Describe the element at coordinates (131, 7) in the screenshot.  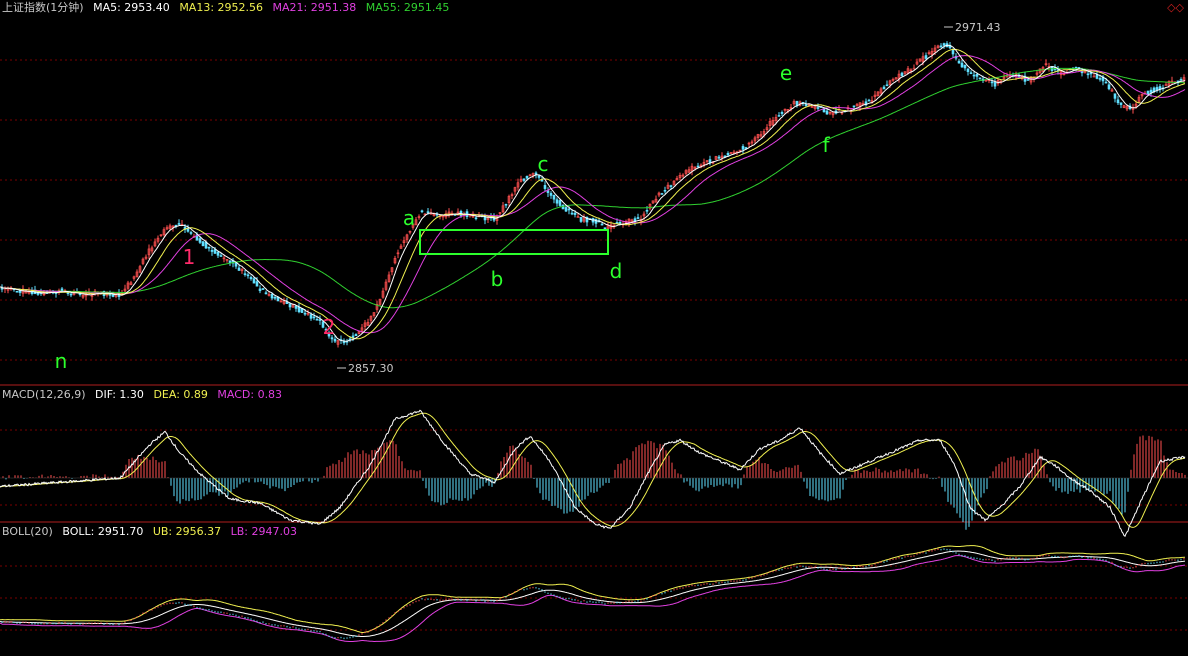
I see `ma5-value: MA5: 2953.40` at that location.